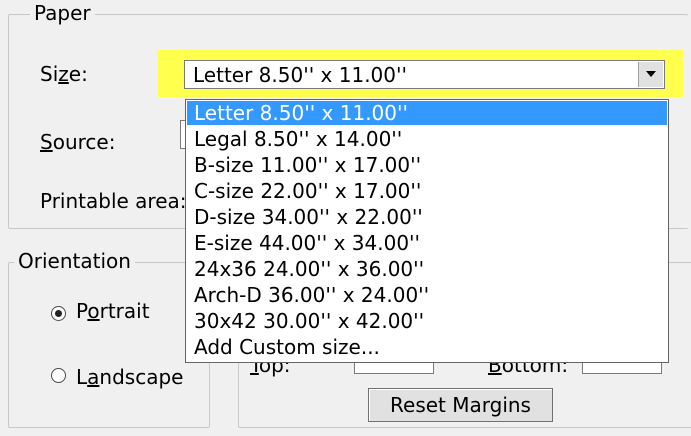 The height and width of the screenshot is (436, 691). Describe the element at coordinates (113, 201) in the screenshot. I see `printable-area-label: Printable area:` at that location.